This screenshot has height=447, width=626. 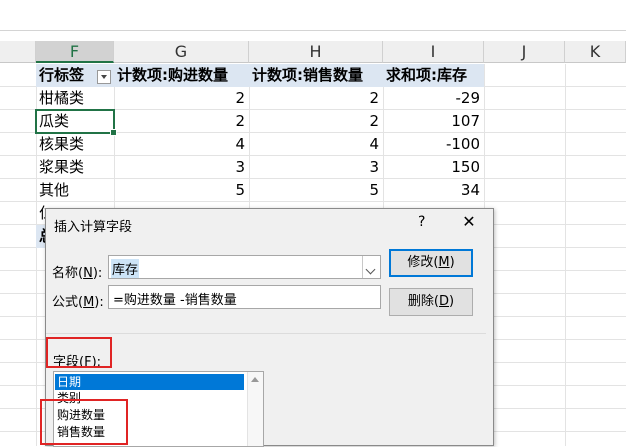 What do you see at coordinates (316, 75) in the screenshot?
I see `pivot-header-count-sales: 计数项:销售数量` at bounding box center [316, 75].